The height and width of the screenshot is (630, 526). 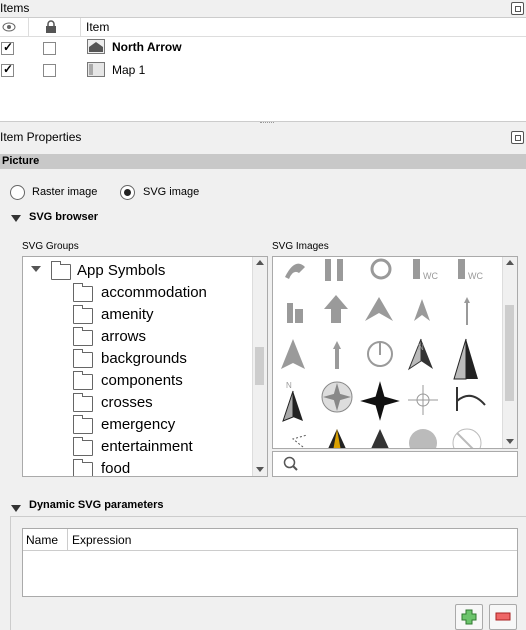 I want to click on chevron-down-icon, so click(x=36, y=269).